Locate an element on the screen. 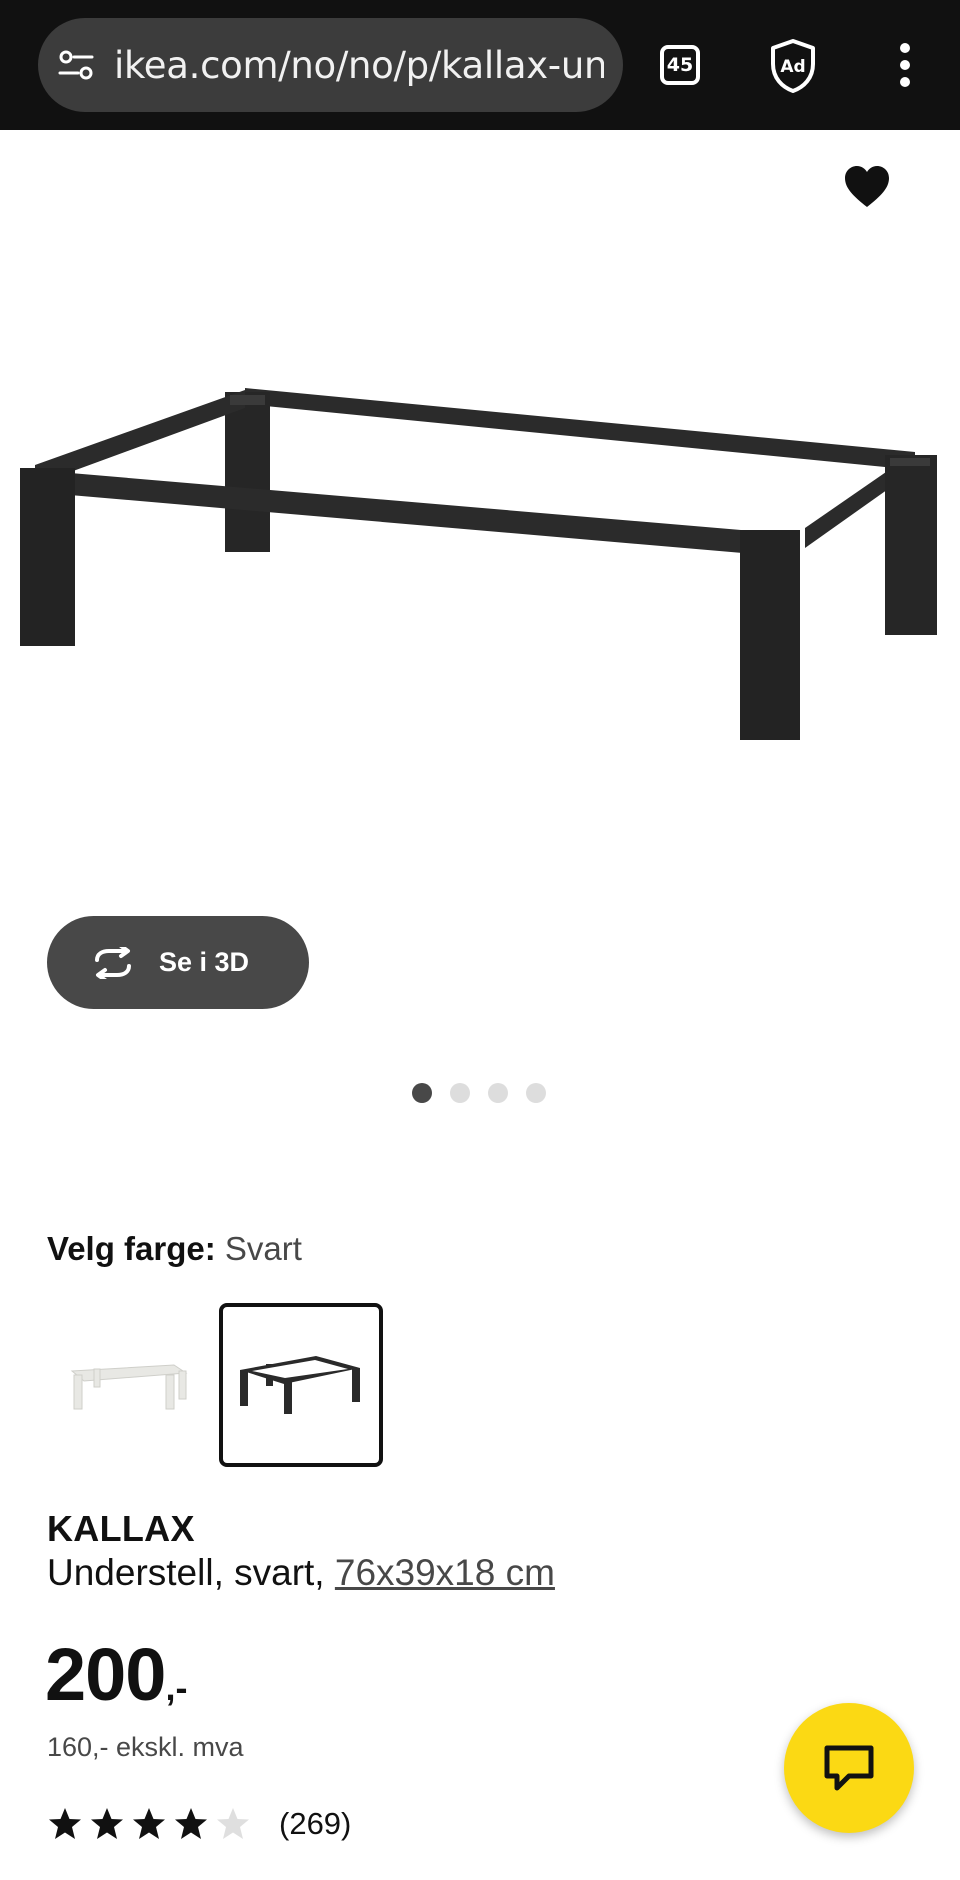 This screenshot has width=960, height=1880. product-name: KALLAX is located at coordinates (121, 1528).